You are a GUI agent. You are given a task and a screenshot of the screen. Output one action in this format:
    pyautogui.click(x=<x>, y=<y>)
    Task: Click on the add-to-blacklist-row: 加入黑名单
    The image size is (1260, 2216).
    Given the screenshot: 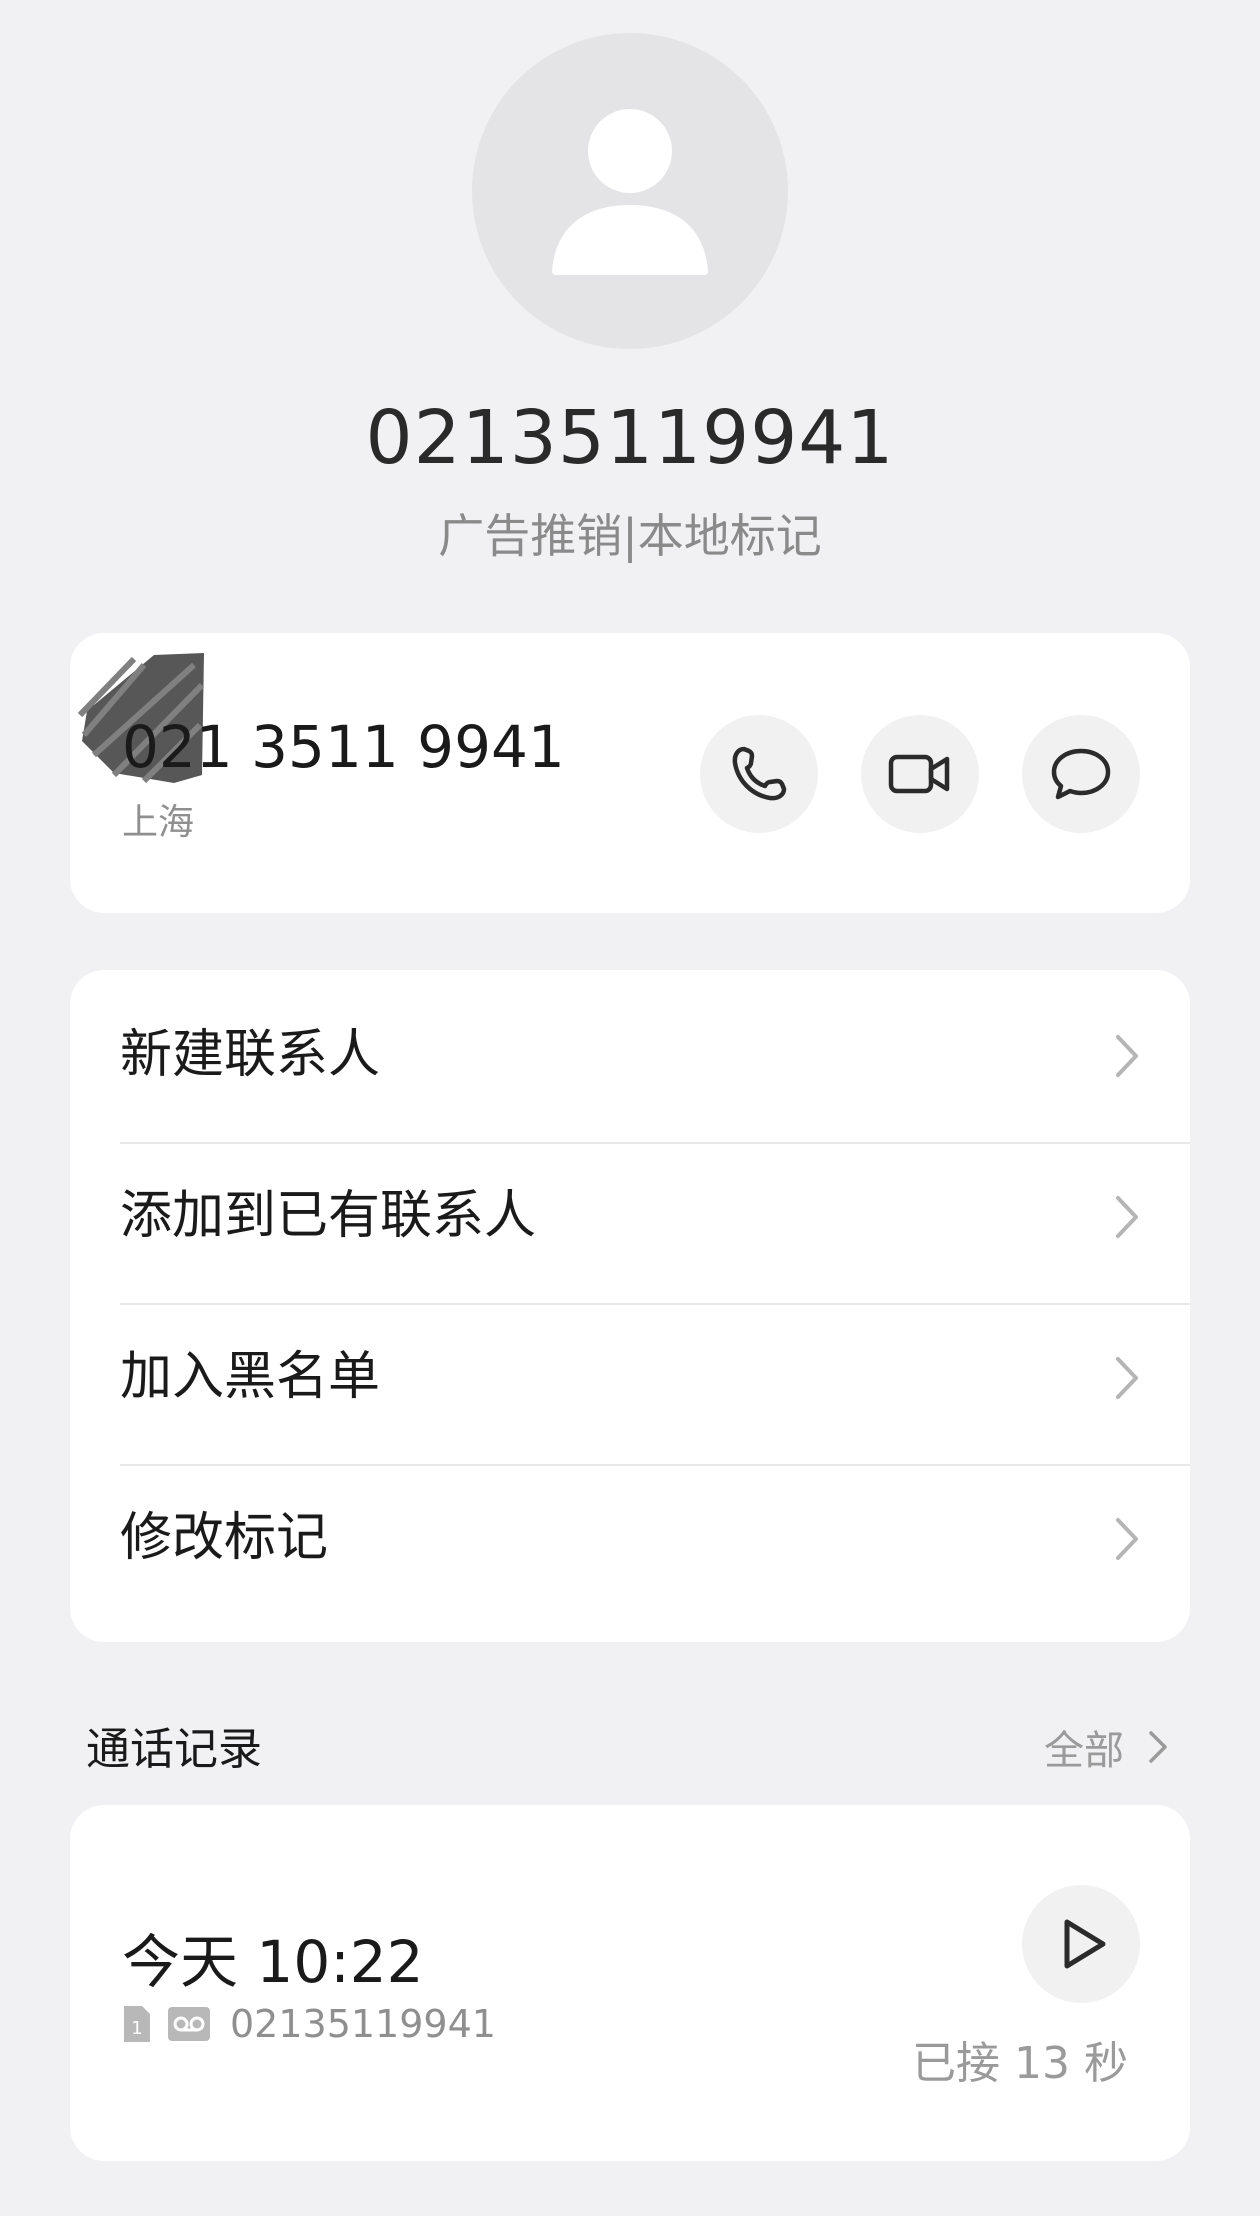 What is the action you would take?
    pyautogui.click(x=630, y=1377)
    